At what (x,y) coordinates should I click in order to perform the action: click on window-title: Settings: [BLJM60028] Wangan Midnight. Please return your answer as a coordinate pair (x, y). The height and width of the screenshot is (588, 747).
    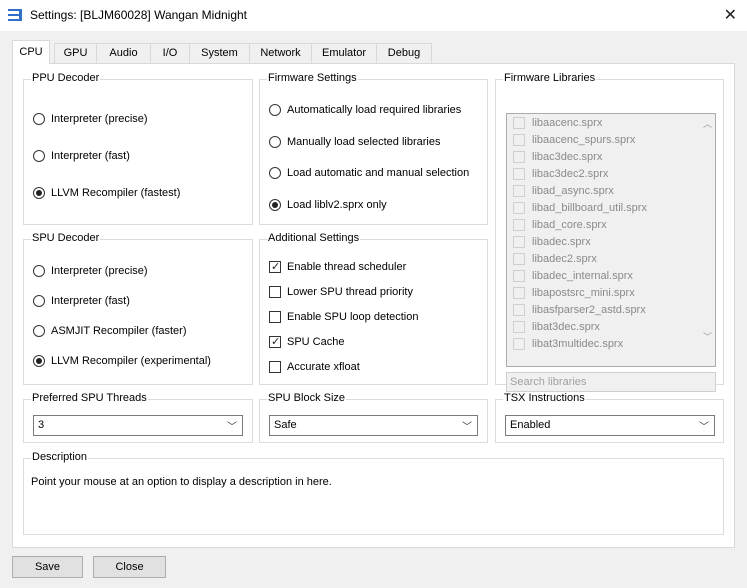
    Looking at the image, I should click on (139, 15).